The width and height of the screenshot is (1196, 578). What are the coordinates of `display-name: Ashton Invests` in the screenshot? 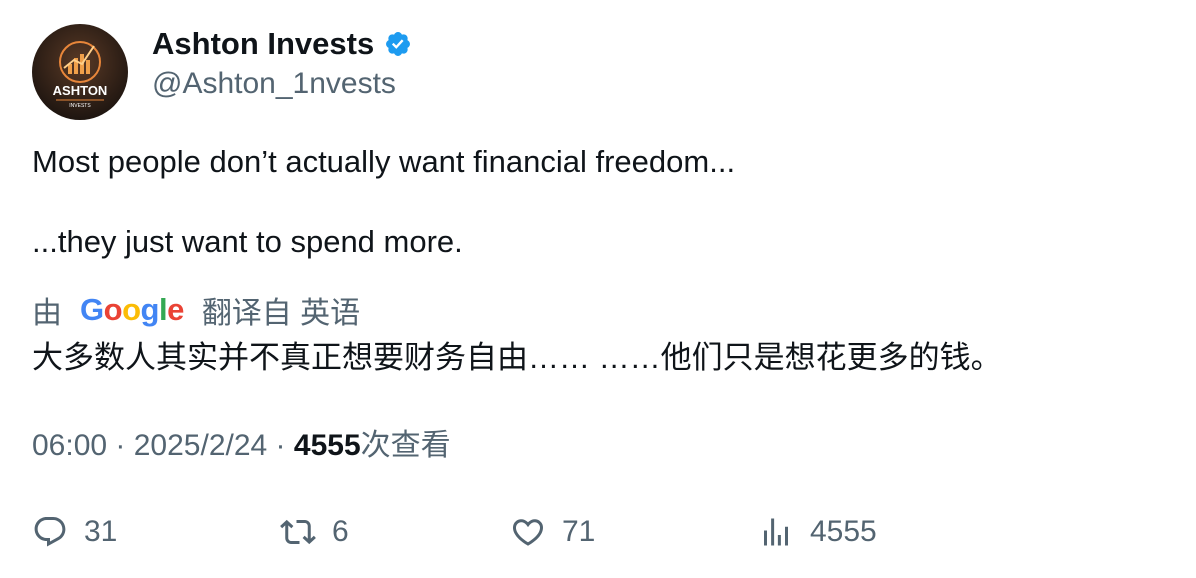 It's located at (263, 44).